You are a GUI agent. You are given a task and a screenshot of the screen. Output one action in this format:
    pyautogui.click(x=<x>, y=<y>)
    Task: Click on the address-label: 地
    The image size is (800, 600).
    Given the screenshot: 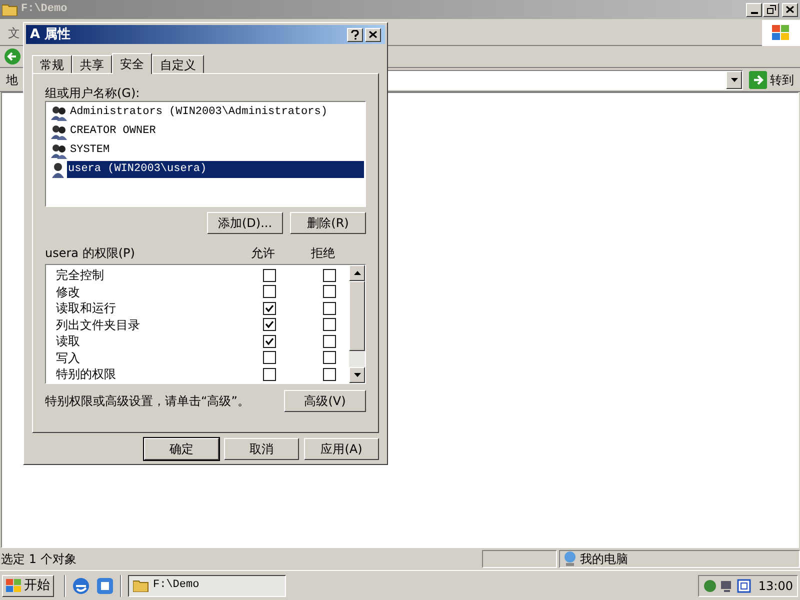 What is the action you would take?
    pyautogui.click(x=12, y=80)
    